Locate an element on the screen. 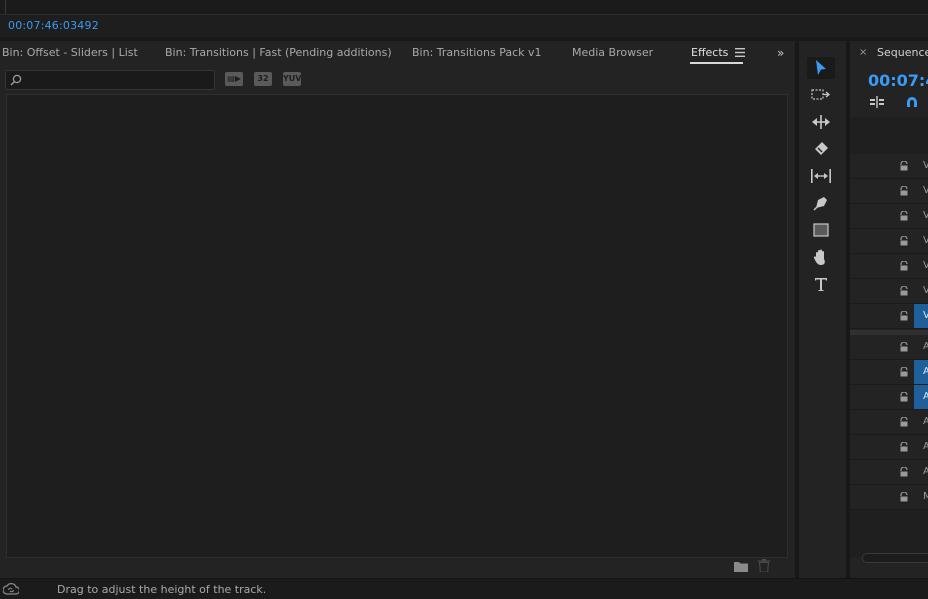 The height and width of the screenshot is (599, 928). video-audio-separator is located at coordinates (889, 332).